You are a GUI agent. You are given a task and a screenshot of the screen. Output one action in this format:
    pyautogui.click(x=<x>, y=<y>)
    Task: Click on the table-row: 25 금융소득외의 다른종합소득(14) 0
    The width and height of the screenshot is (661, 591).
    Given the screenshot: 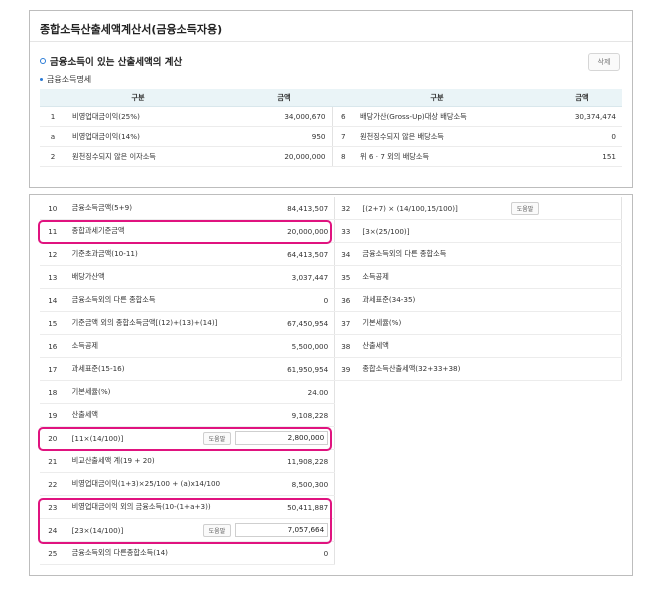 What is the action you would take?
    pyautogui.click(x=331, y=553)
    